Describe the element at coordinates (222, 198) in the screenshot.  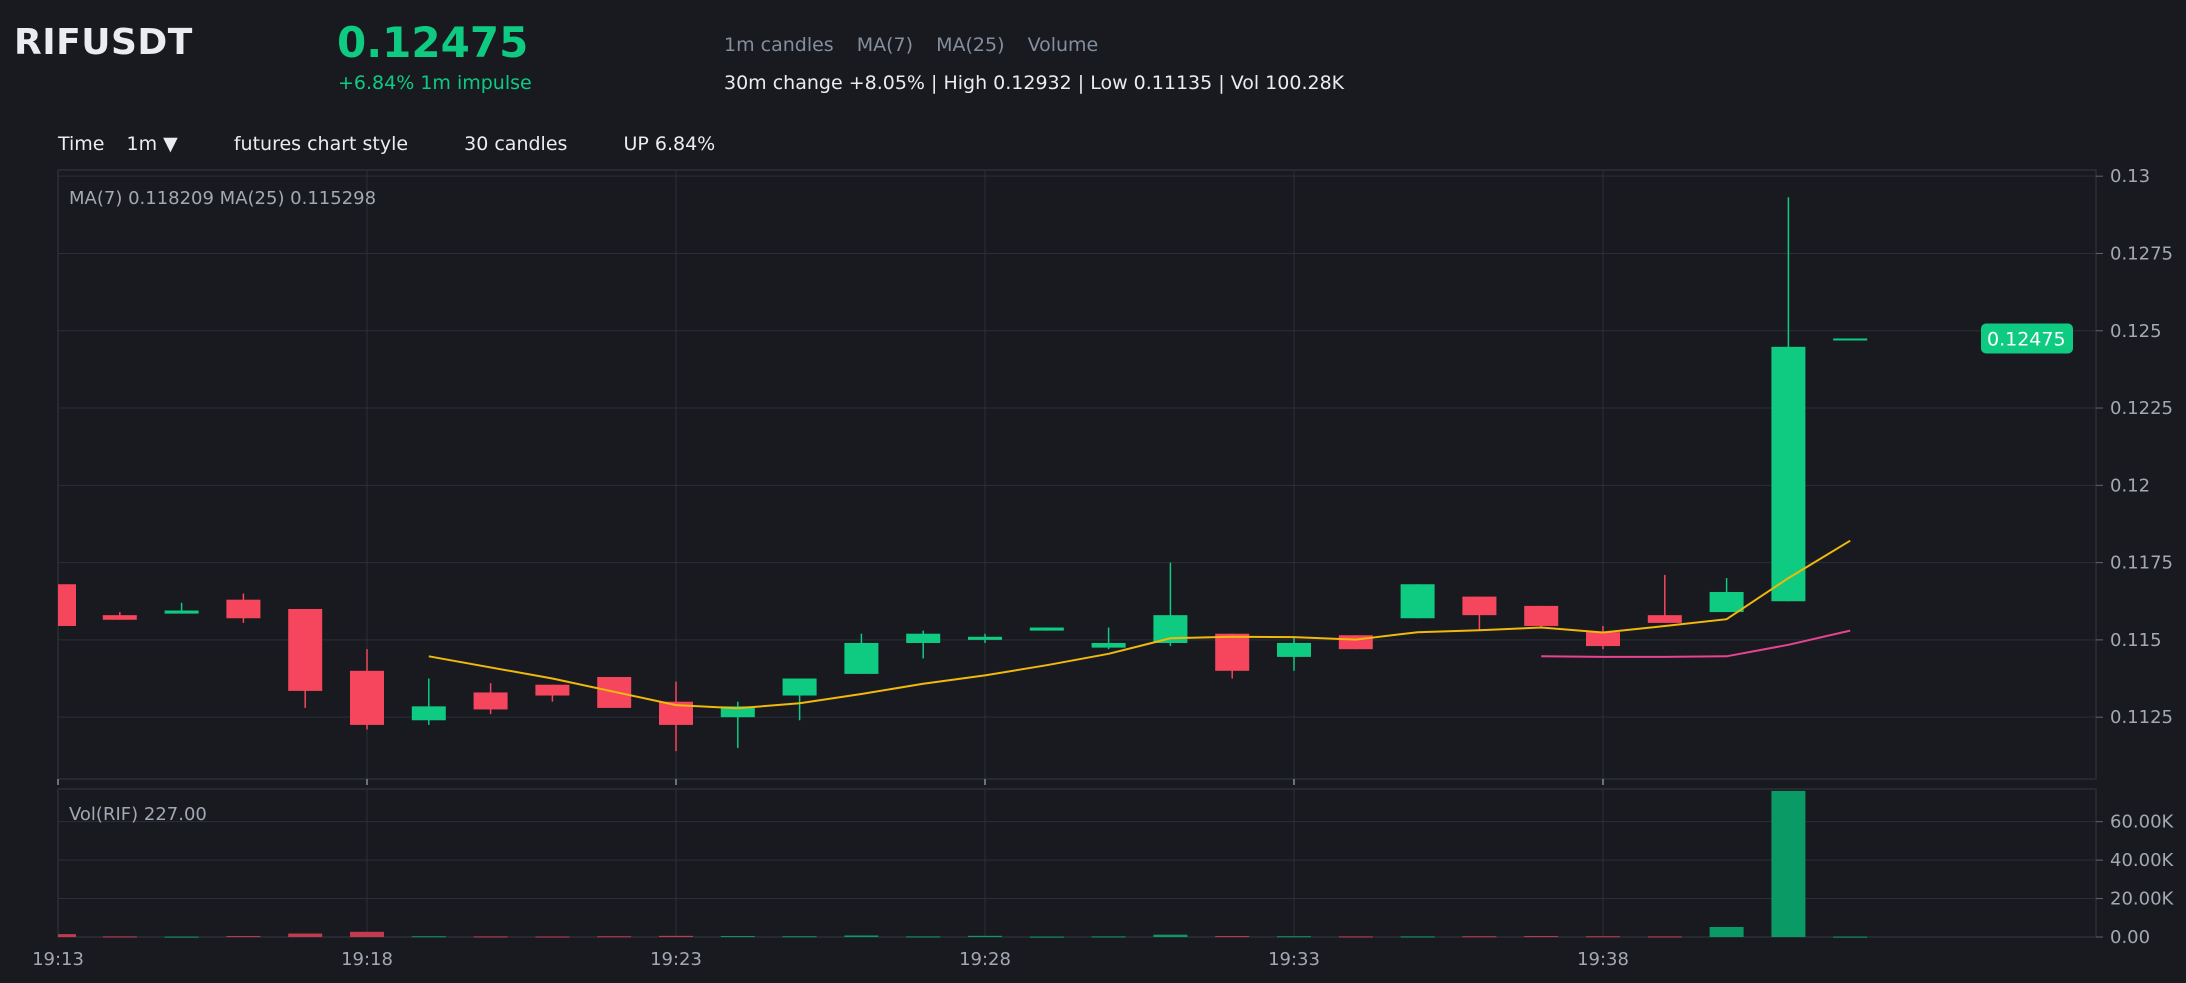
I see `price-legend: MA(7) 0.118209 MA(25) 0.115298` at that location.